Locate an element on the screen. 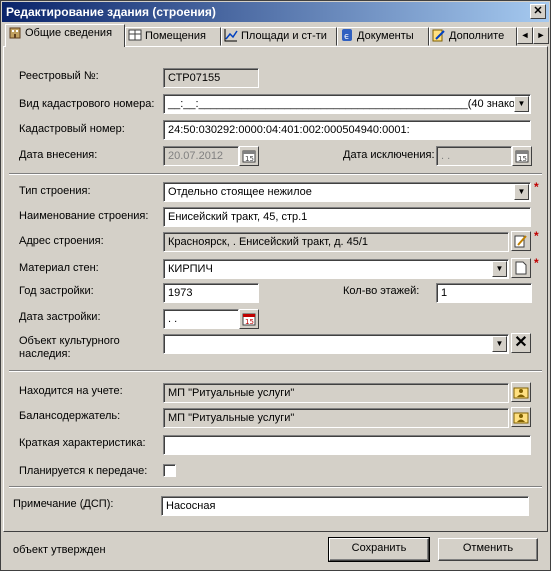 The image size is (551, 571). registry-label: Реестровый №: is located at coordinates (59, 76).